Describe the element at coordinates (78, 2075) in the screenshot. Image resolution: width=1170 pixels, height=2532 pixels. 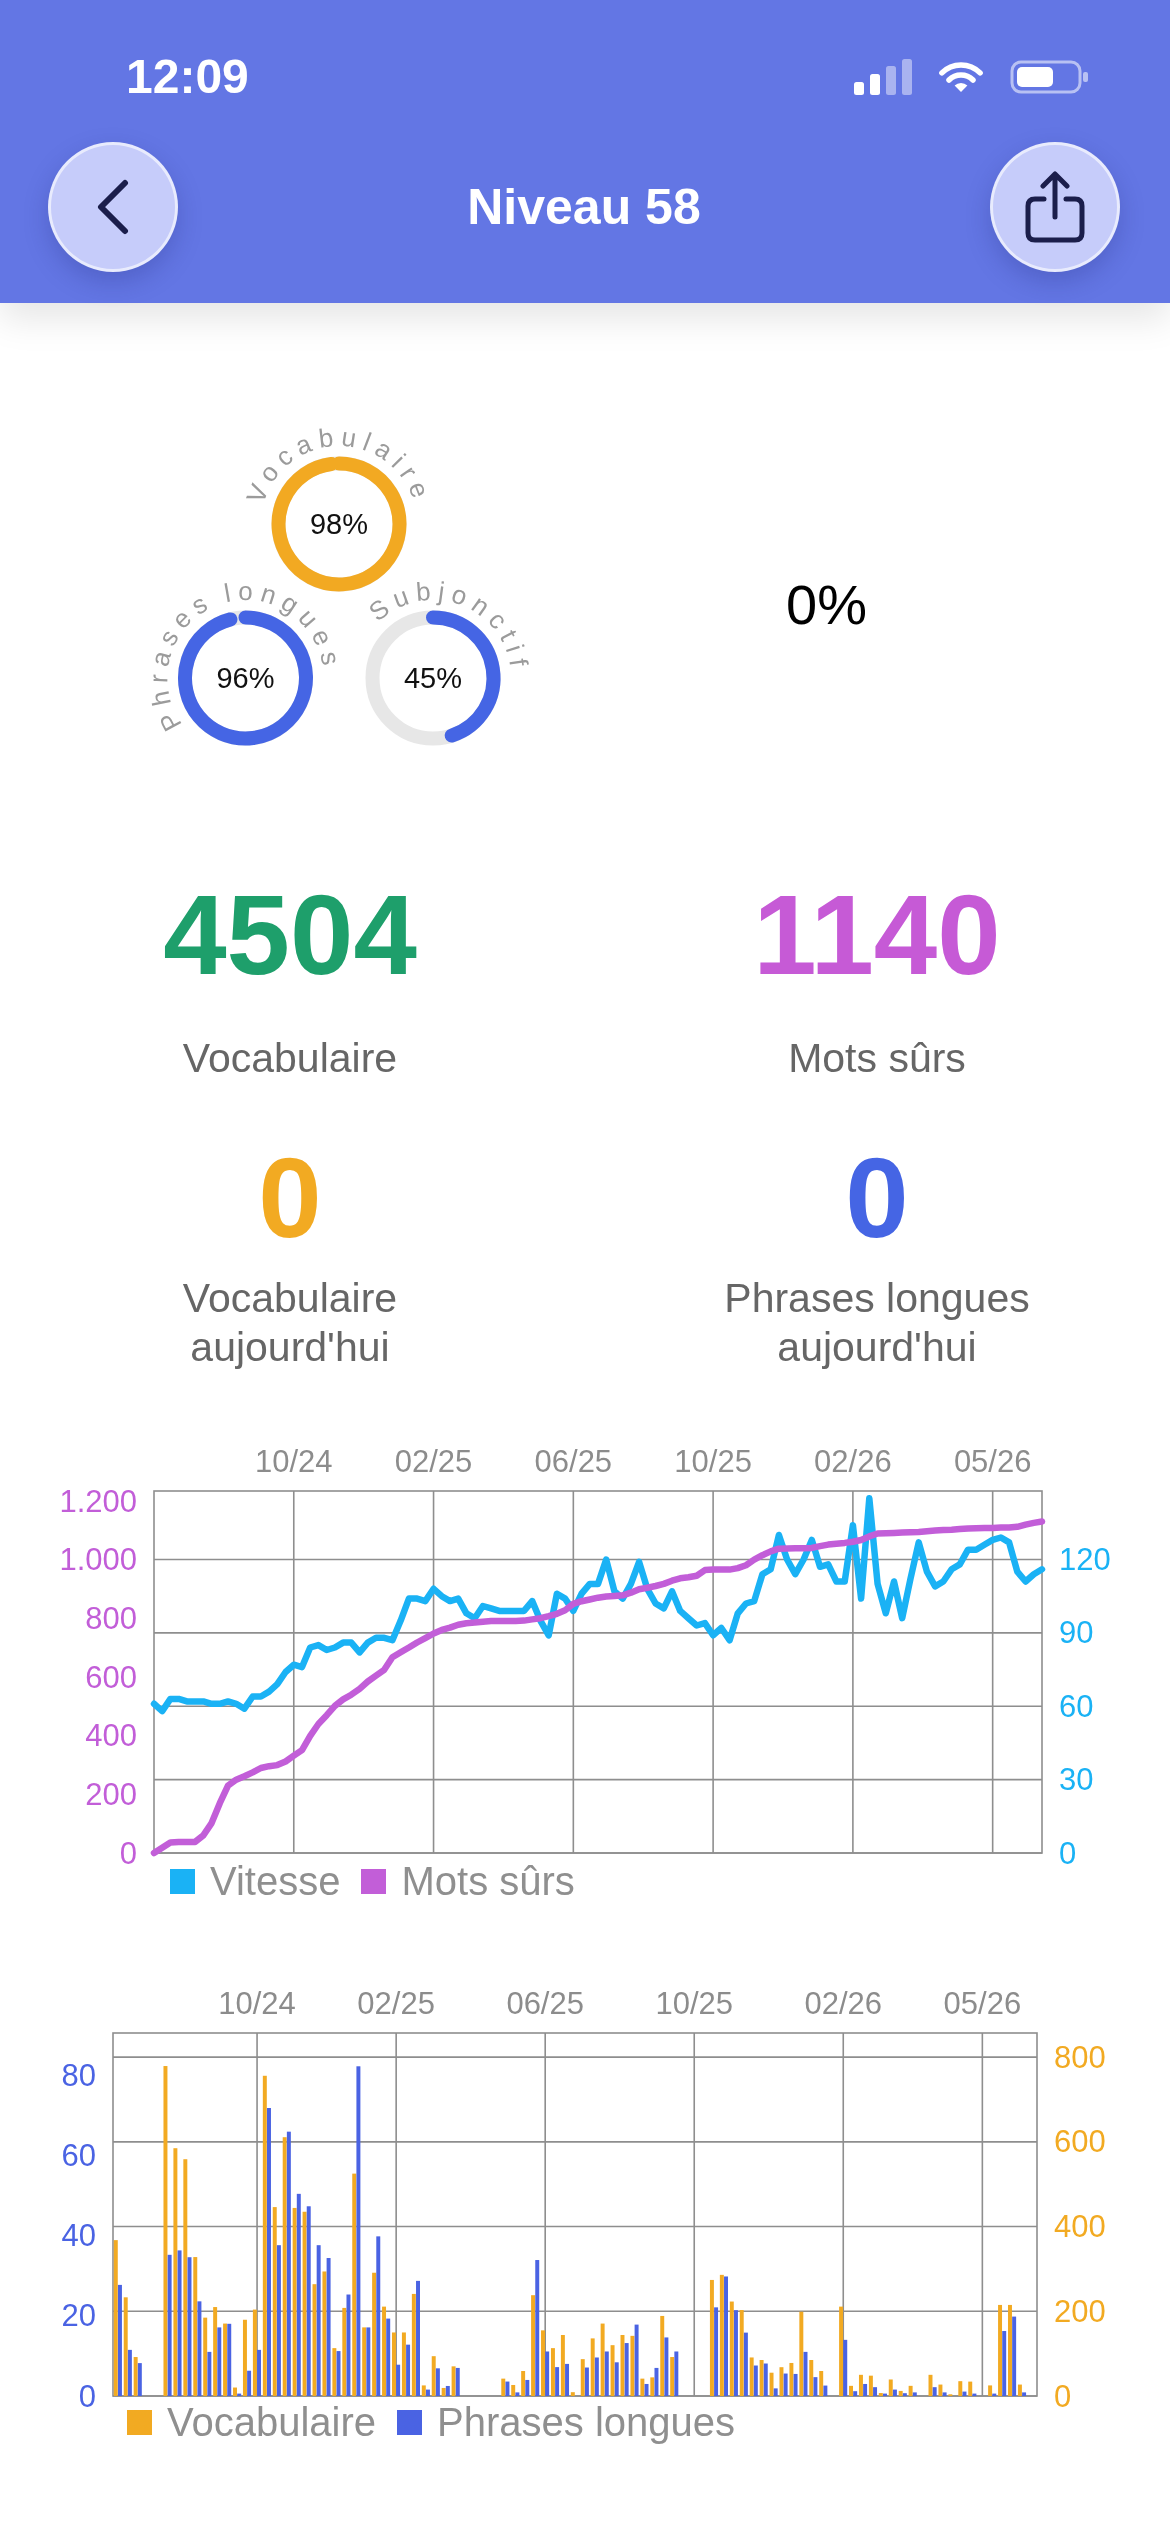
I see `y-tick-label: 80` at that location.